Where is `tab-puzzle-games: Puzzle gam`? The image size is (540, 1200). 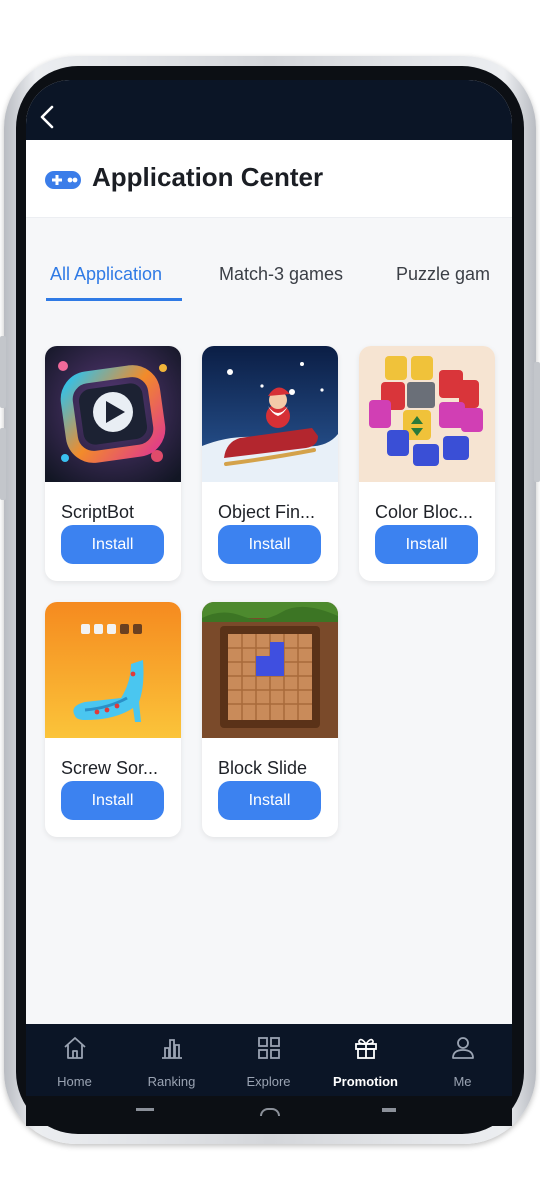
tab-puzzle-games: Puzzle gam is located at coordinates (443, 274).